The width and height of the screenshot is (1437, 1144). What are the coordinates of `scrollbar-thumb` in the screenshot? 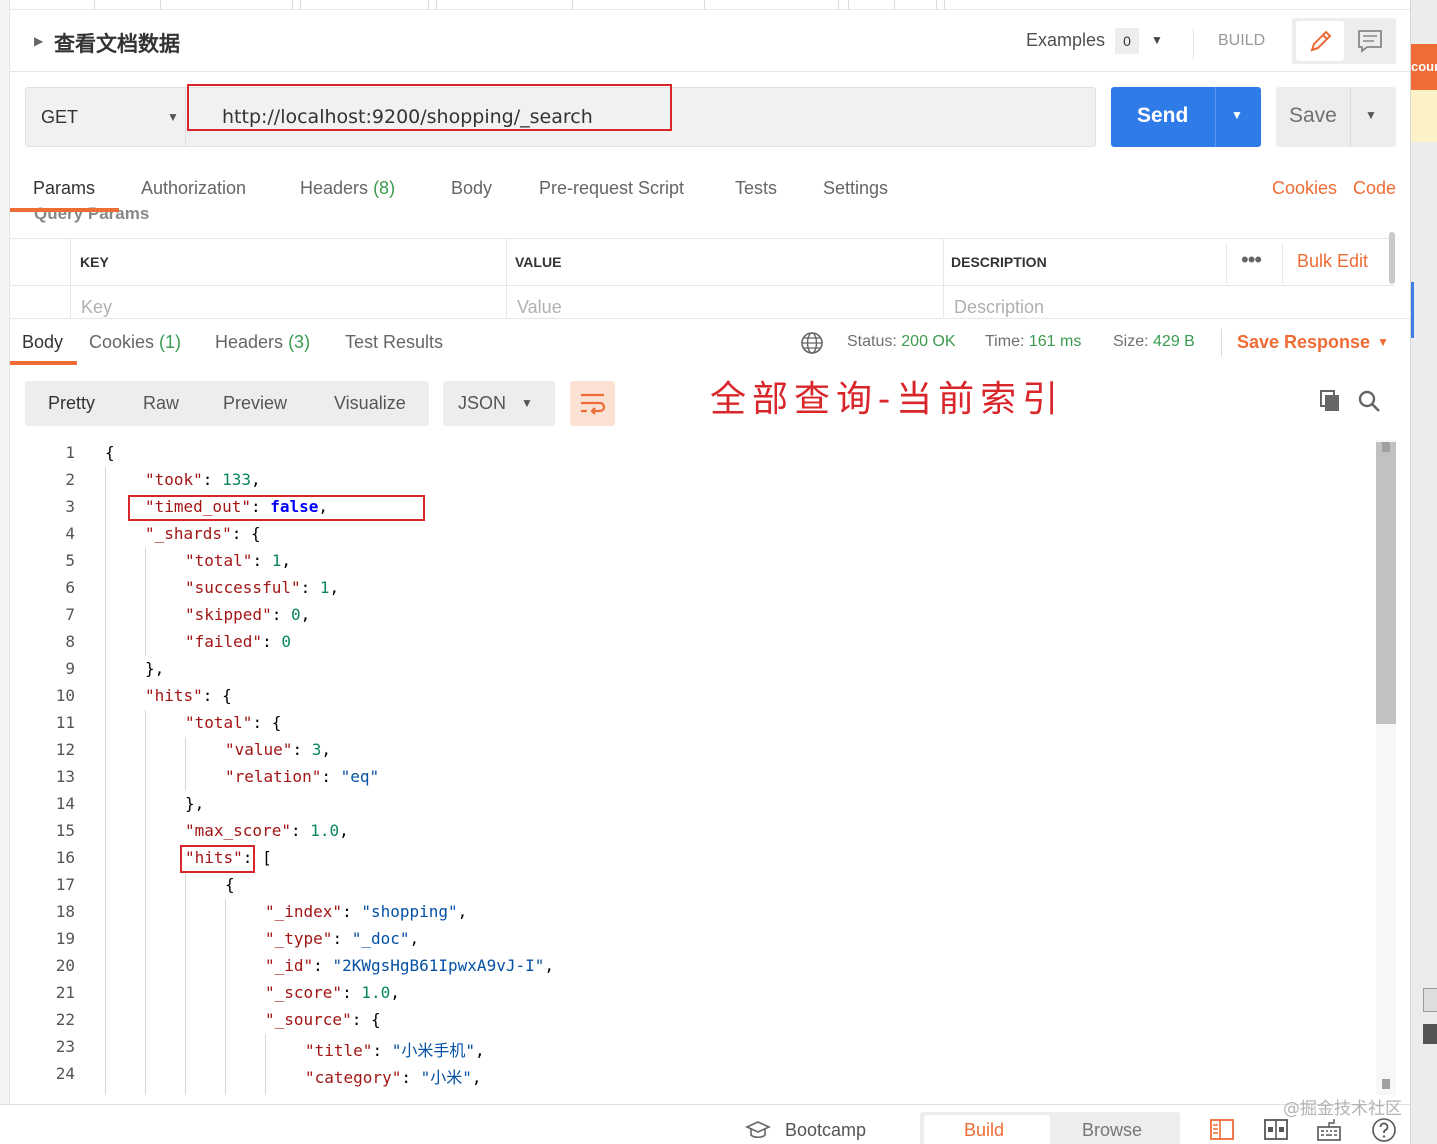 It's located at (1386, 583).